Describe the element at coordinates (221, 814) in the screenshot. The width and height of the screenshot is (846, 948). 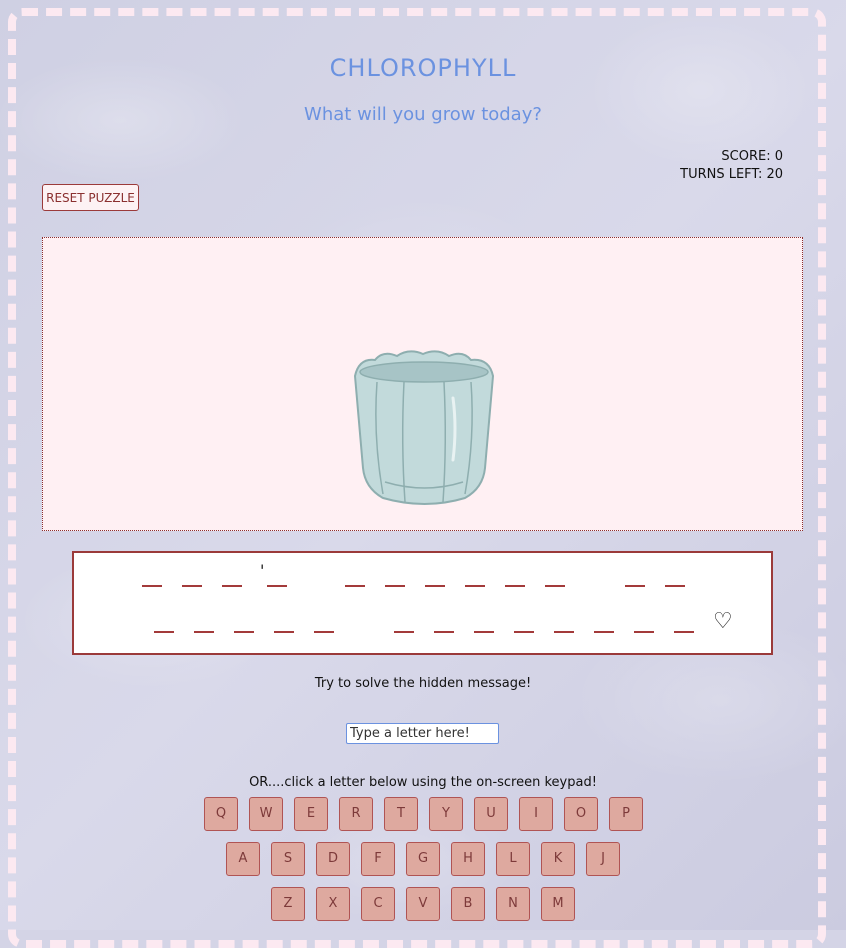
I see `key-q: Q` at that location.